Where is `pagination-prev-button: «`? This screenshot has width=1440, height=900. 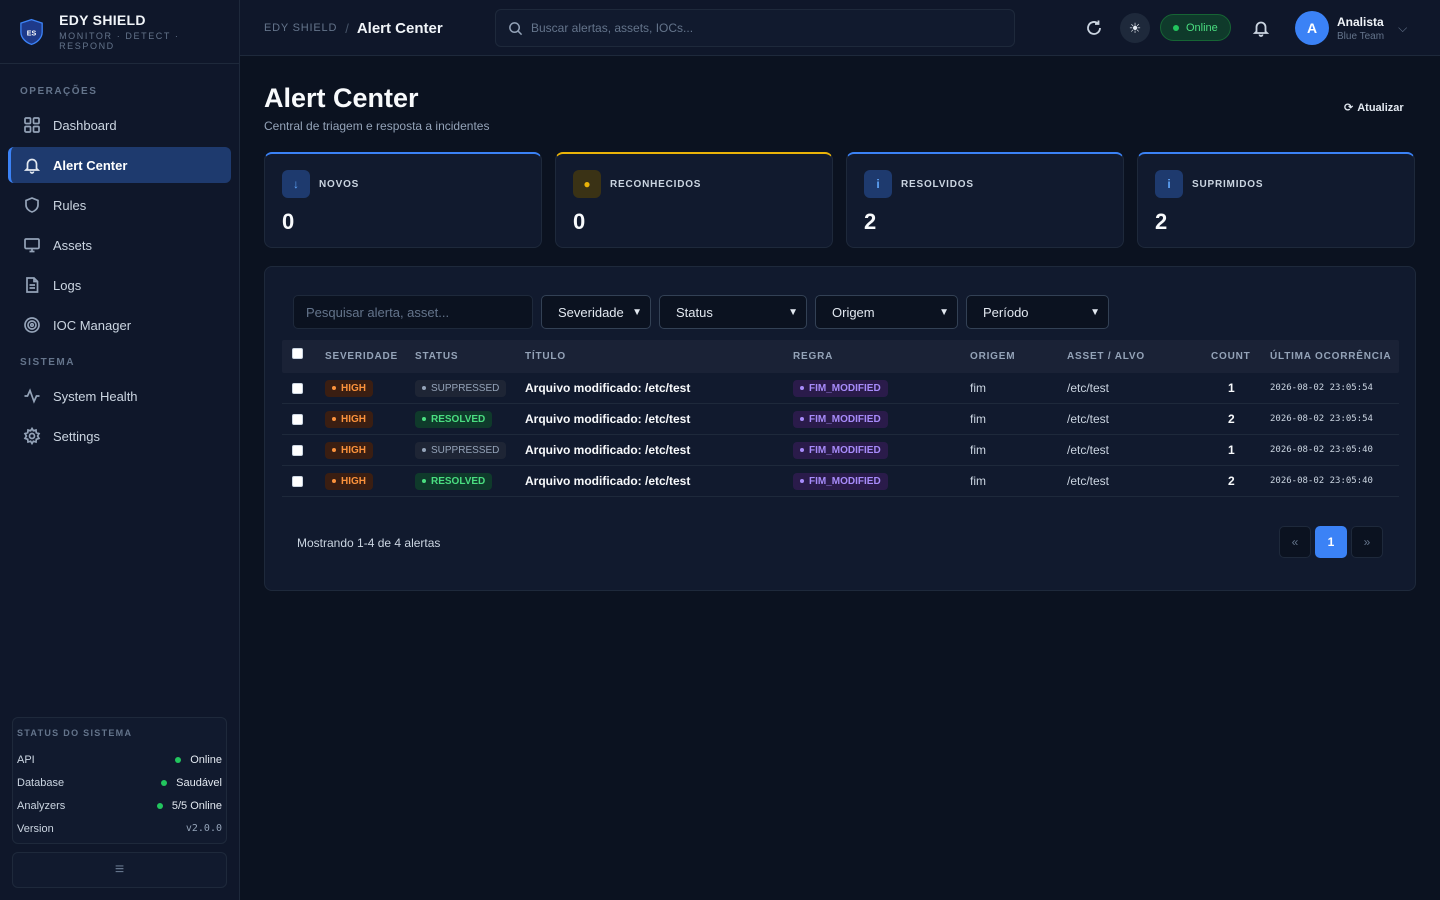
pagination-prev-button: « is located at coordinates (1295, 542).